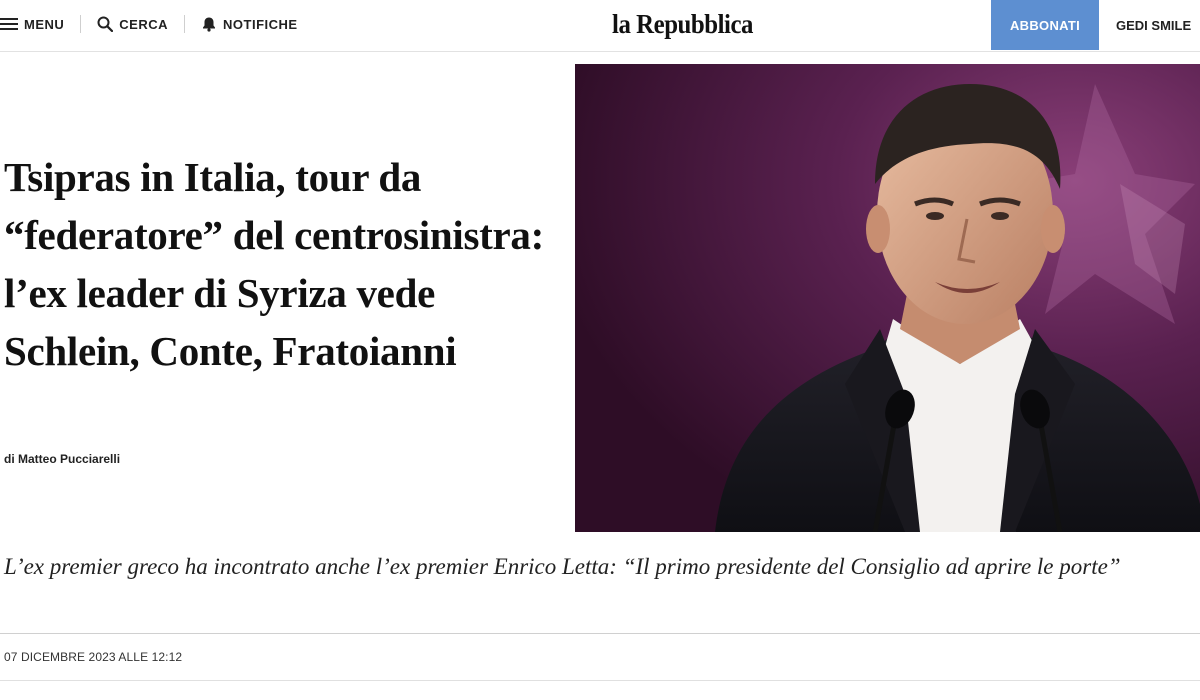 The width and height of the screenshot is (1200, 700). What do you see at coordinates (1153, 25) in the screenshot?
I see `gedi-smile-link: GEDI SMILE` at bounding box center [1153, 25].